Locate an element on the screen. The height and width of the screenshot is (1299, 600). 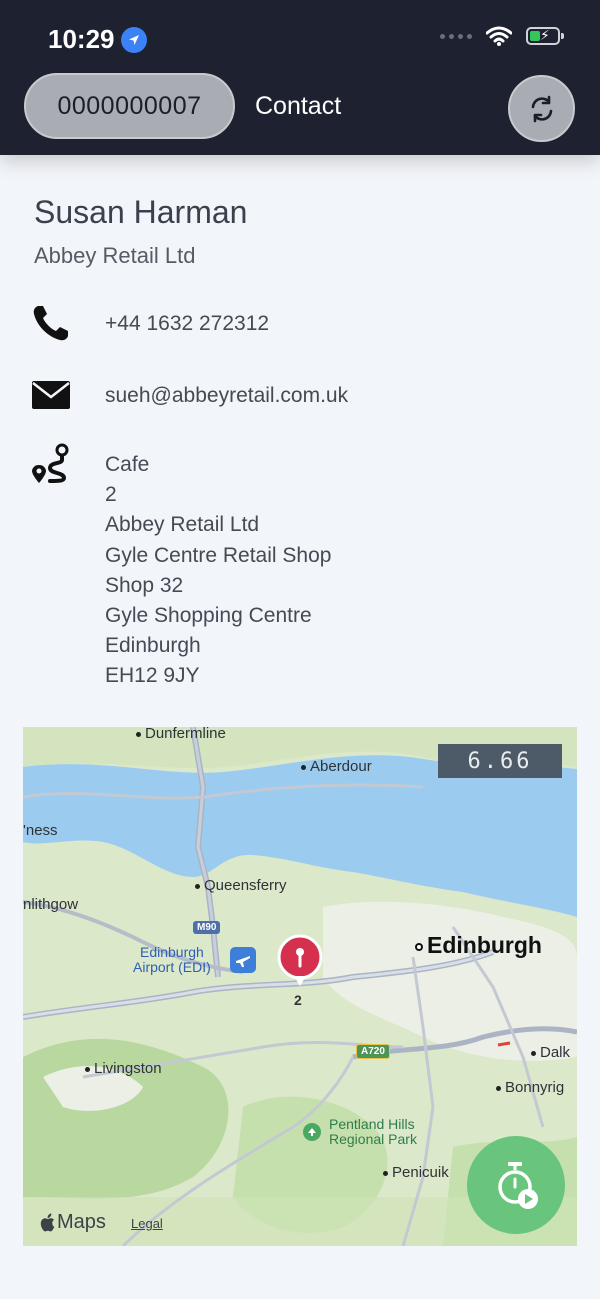
map-pin-icon is located at coordinates (300, 960).